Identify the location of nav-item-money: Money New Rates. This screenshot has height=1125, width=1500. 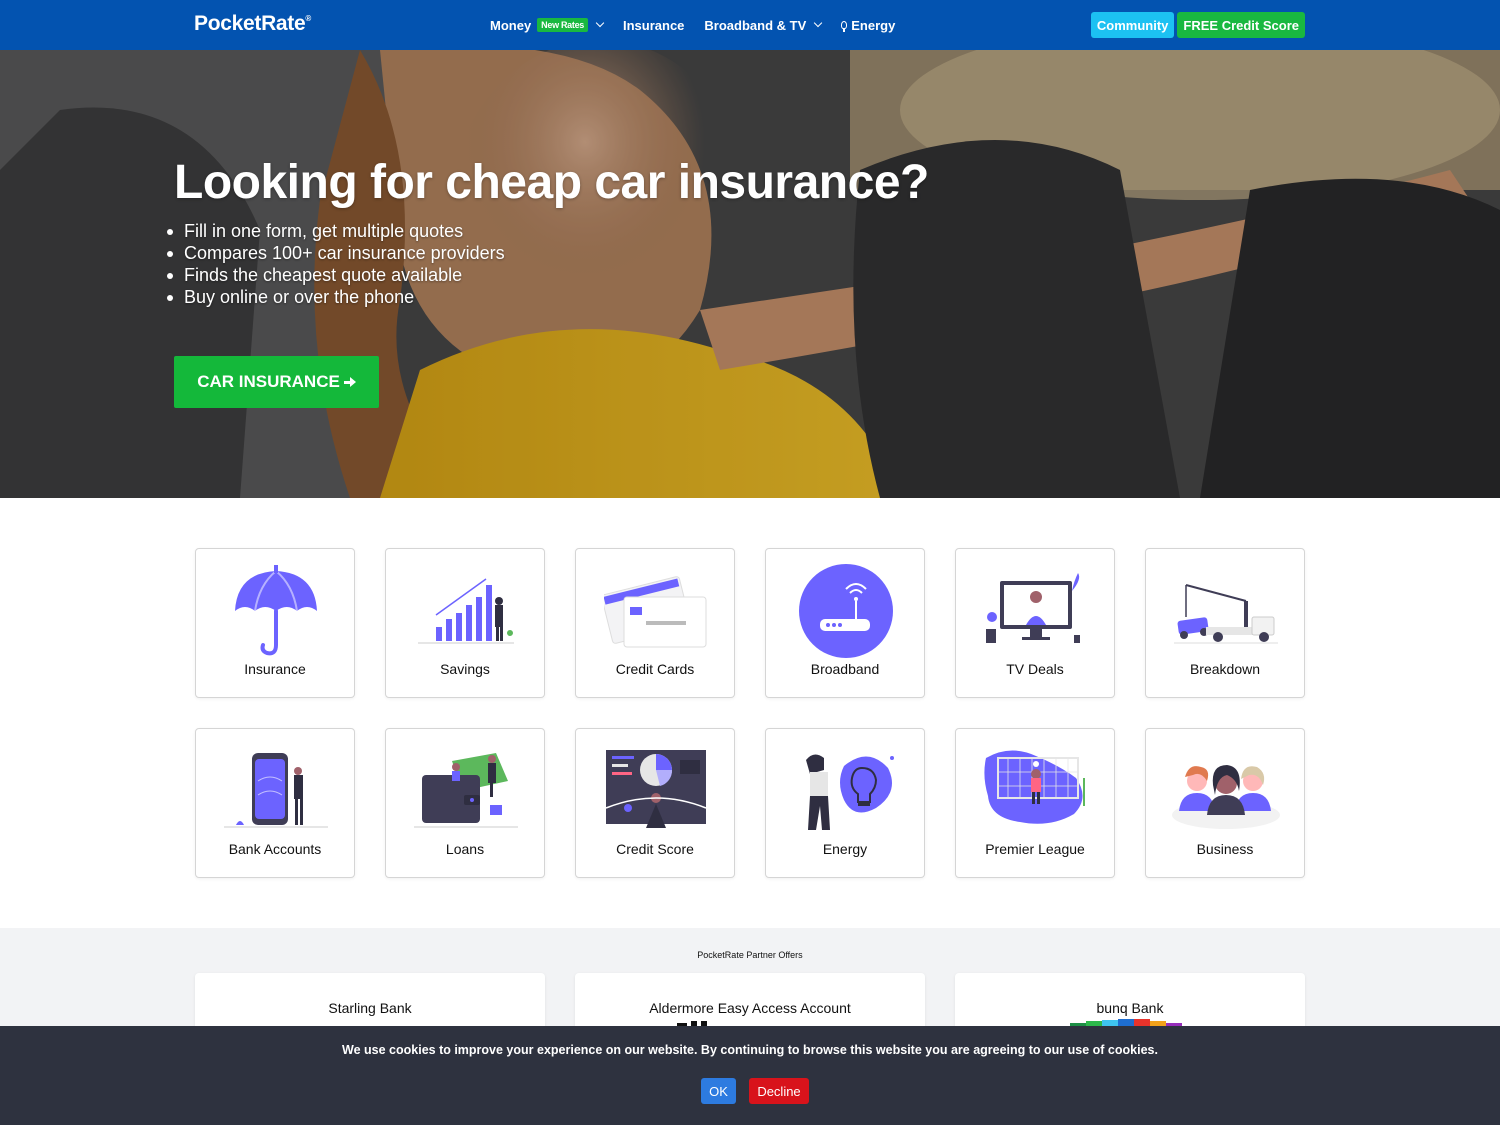
(547, 25).